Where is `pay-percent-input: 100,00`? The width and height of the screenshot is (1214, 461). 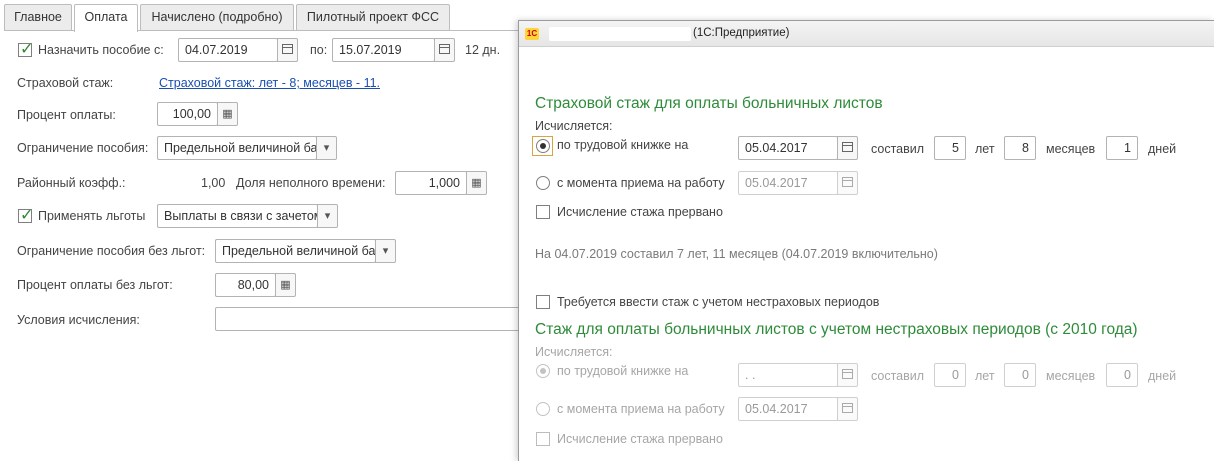
pay-percent-input: 100,00 is located at coordinates (187, 114).